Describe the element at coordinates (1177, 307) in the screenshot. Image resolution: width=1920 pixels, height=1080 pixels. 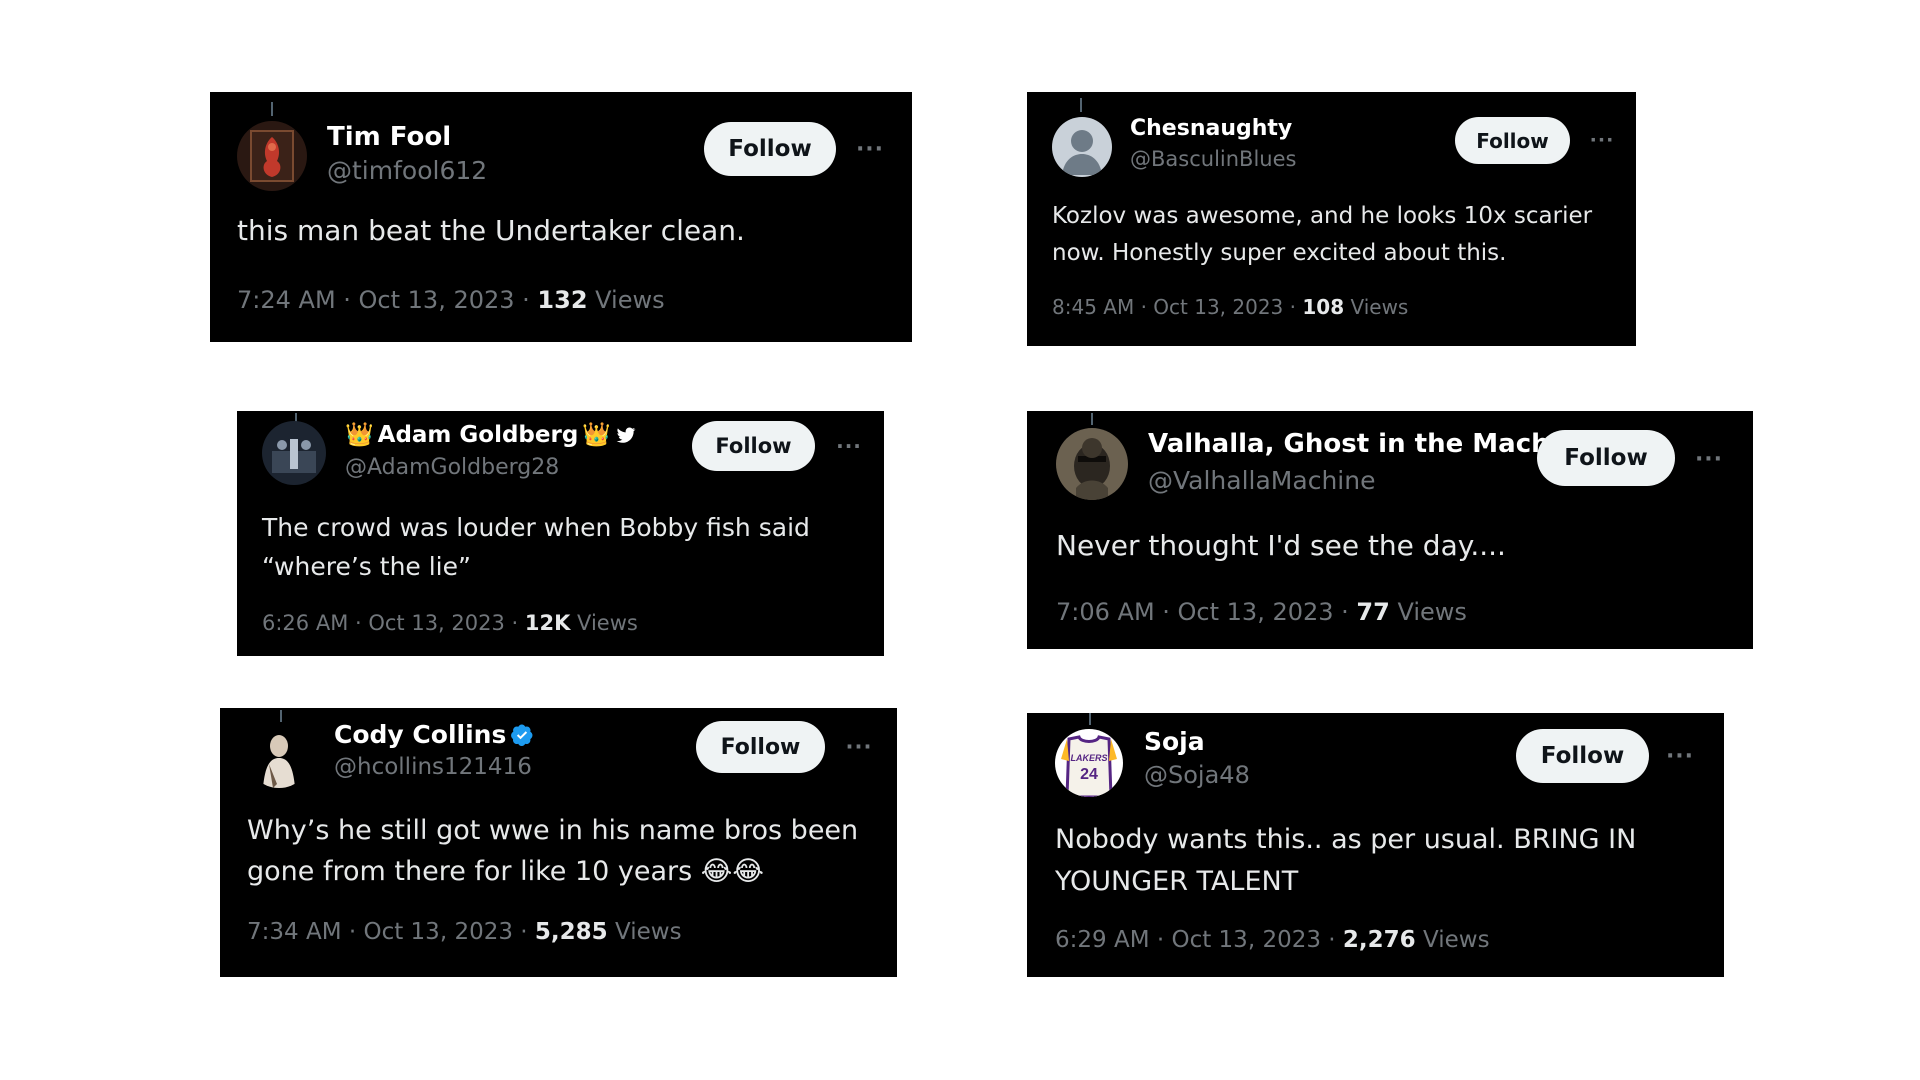
I see `timestamp: 8:45 AM · Oct 13, 2023 ·` at that location.